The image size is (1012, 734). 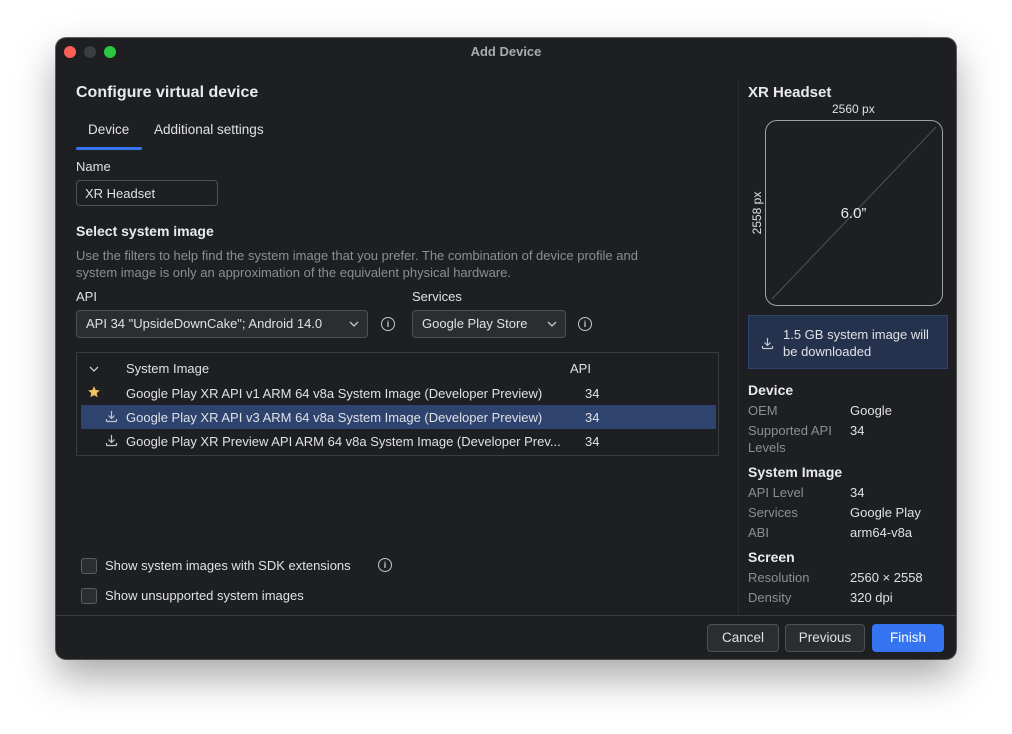 What do you see at coordinates (770, 597) in the screenshot?
I see `density-key: Density` at bounding box center [770, 597].